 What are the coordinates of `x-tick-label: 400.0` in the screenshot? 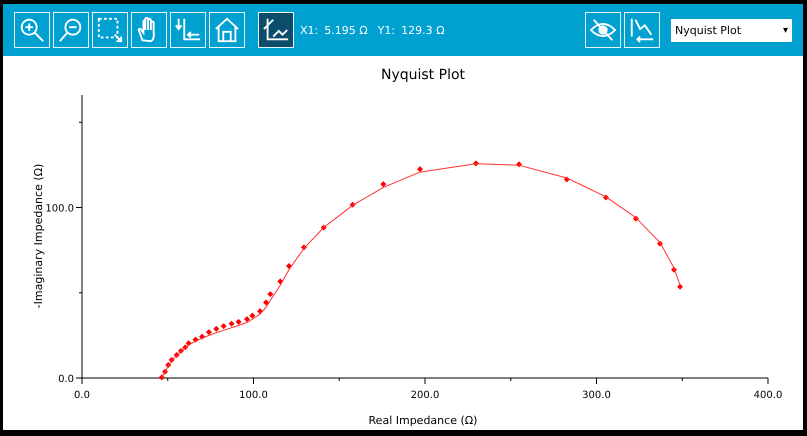 It's located at (768, 395).